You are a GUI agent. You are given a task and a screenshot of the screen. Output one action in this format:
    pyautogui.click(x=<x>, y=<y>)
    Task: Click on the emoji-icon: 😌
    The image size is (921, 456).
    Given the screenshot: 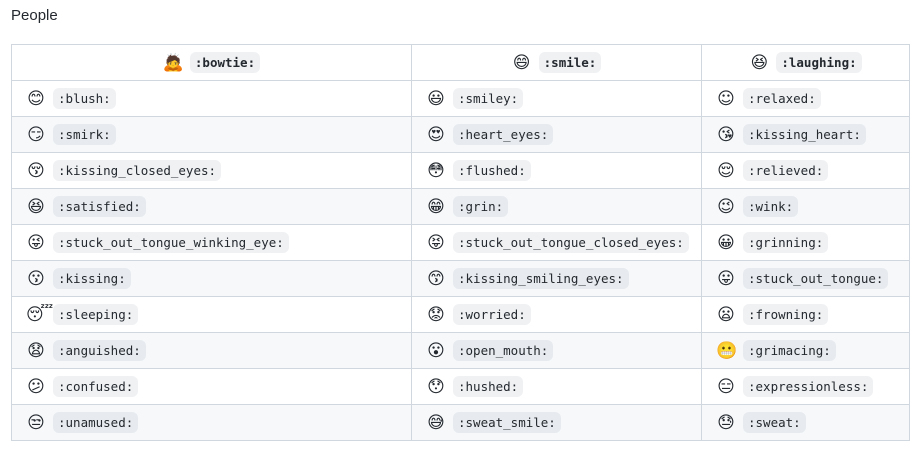 What is the action you would take?
    pyautogui.click(x=726, y=170)
    